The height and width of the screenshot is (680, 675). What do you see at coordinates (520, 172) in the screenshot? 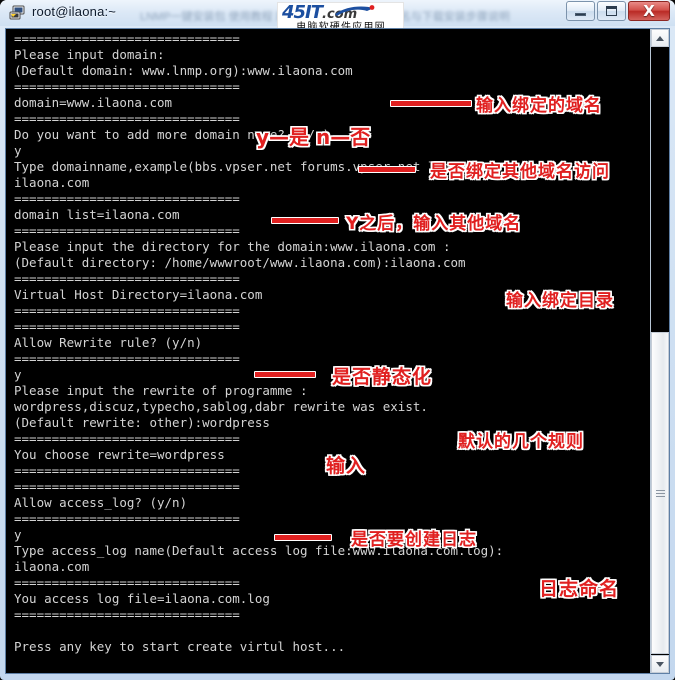
I see `anno-bind-other-domain: 是否绑定其他域名访问` at bounding box center [520, 172].